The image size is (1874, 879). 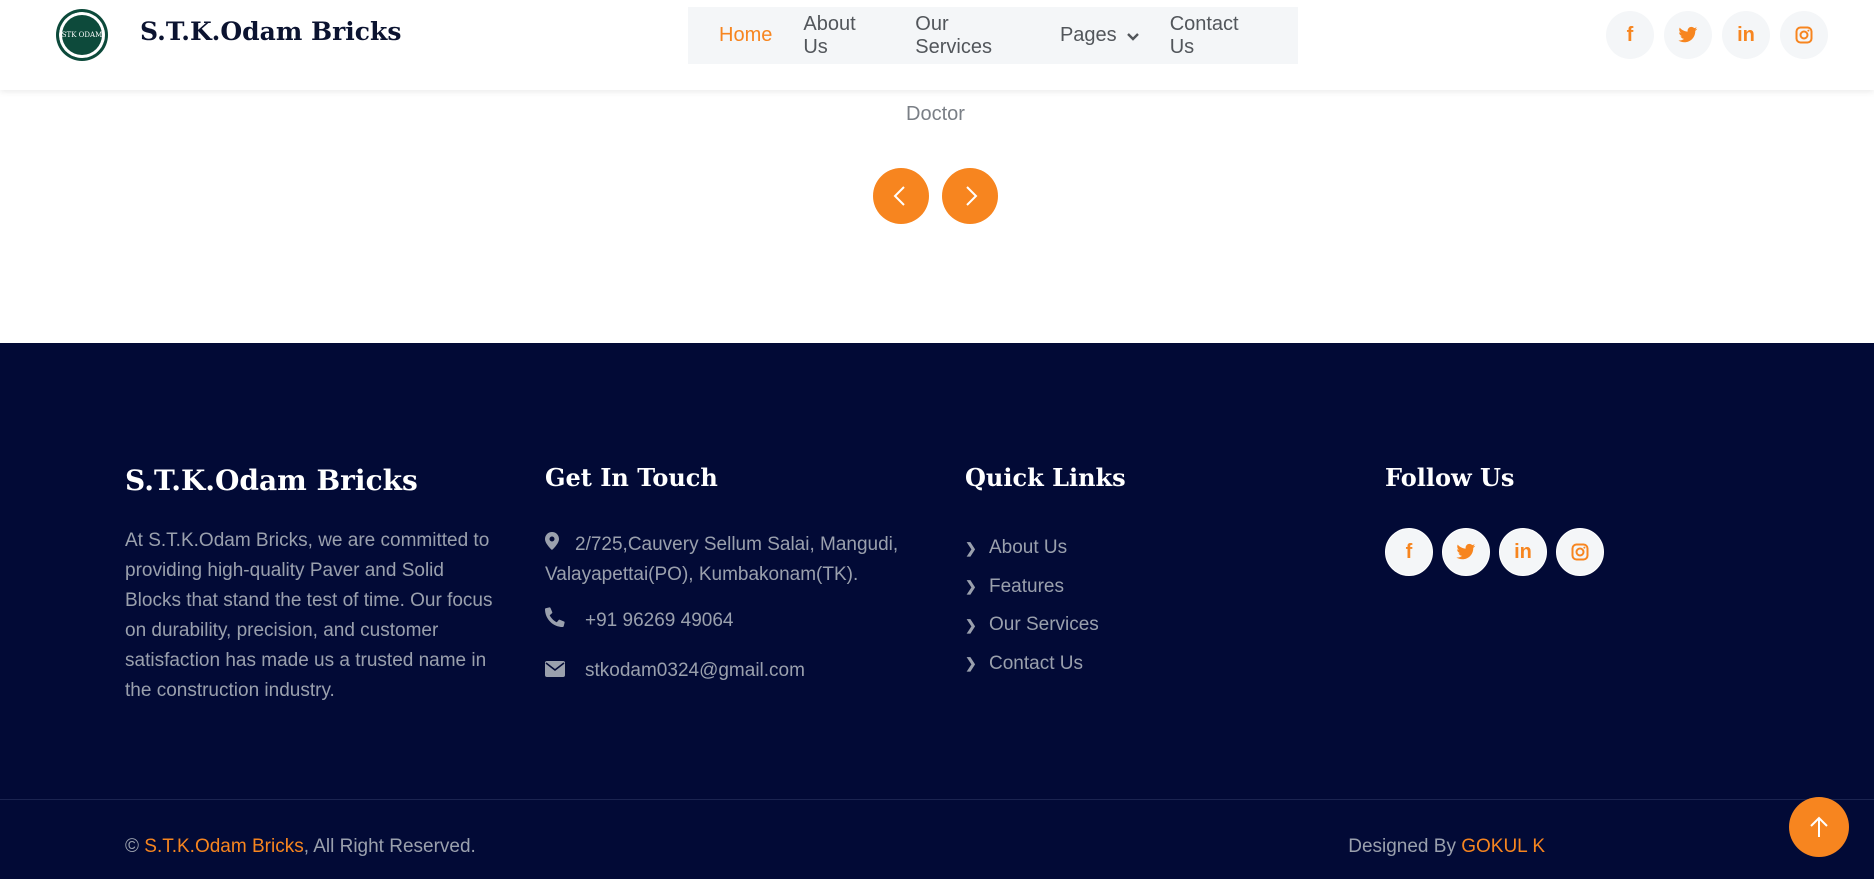 I want to click on brand-logo: STK ODAM, so click(x=82, y=35).